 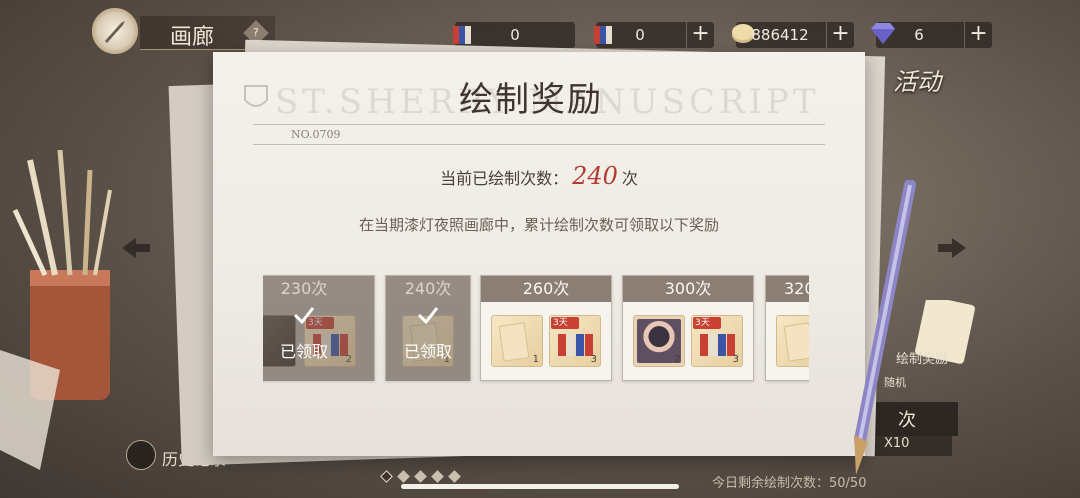 I want to click on reward-card-body: 1 3天 3, so click(x=546, y=341).